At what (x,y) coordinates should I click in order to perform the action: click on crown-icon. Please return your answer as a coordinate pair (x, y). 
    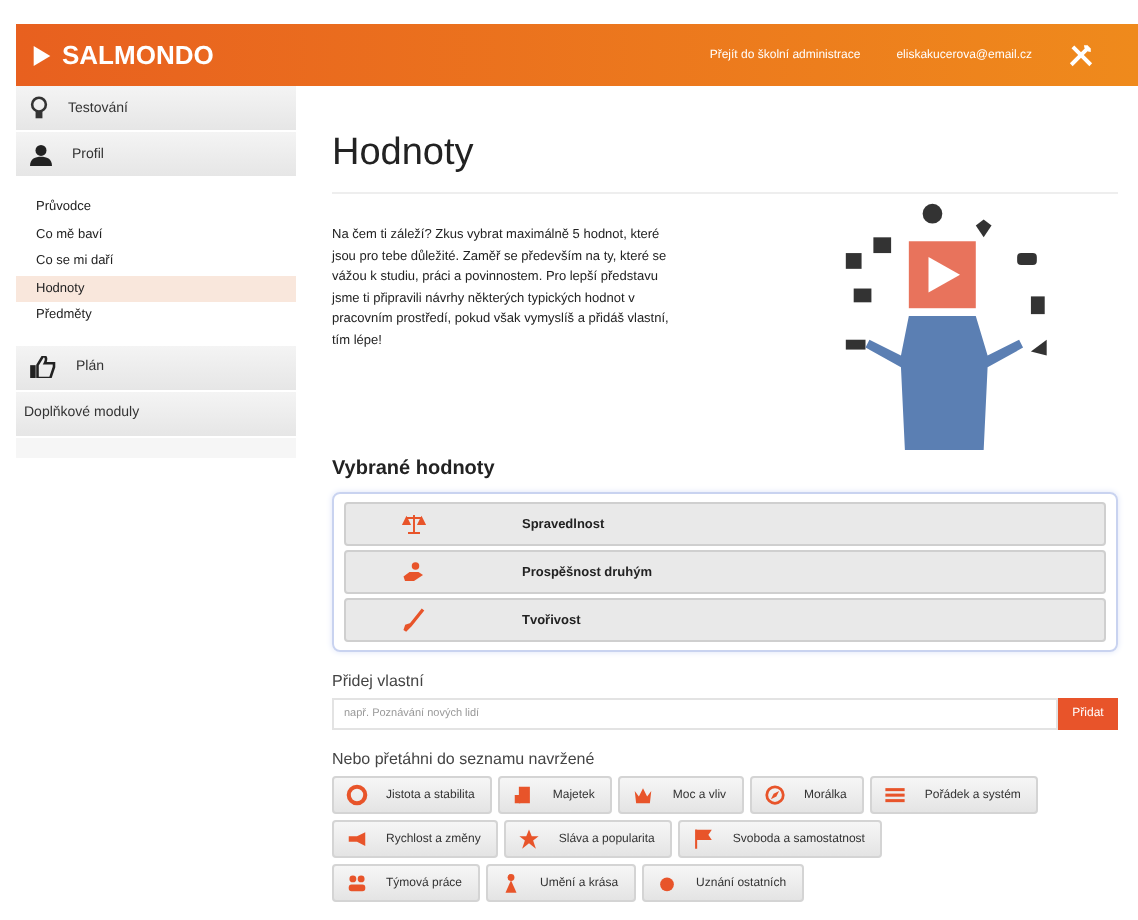
    Looking at the image, I should click on (643, 795).